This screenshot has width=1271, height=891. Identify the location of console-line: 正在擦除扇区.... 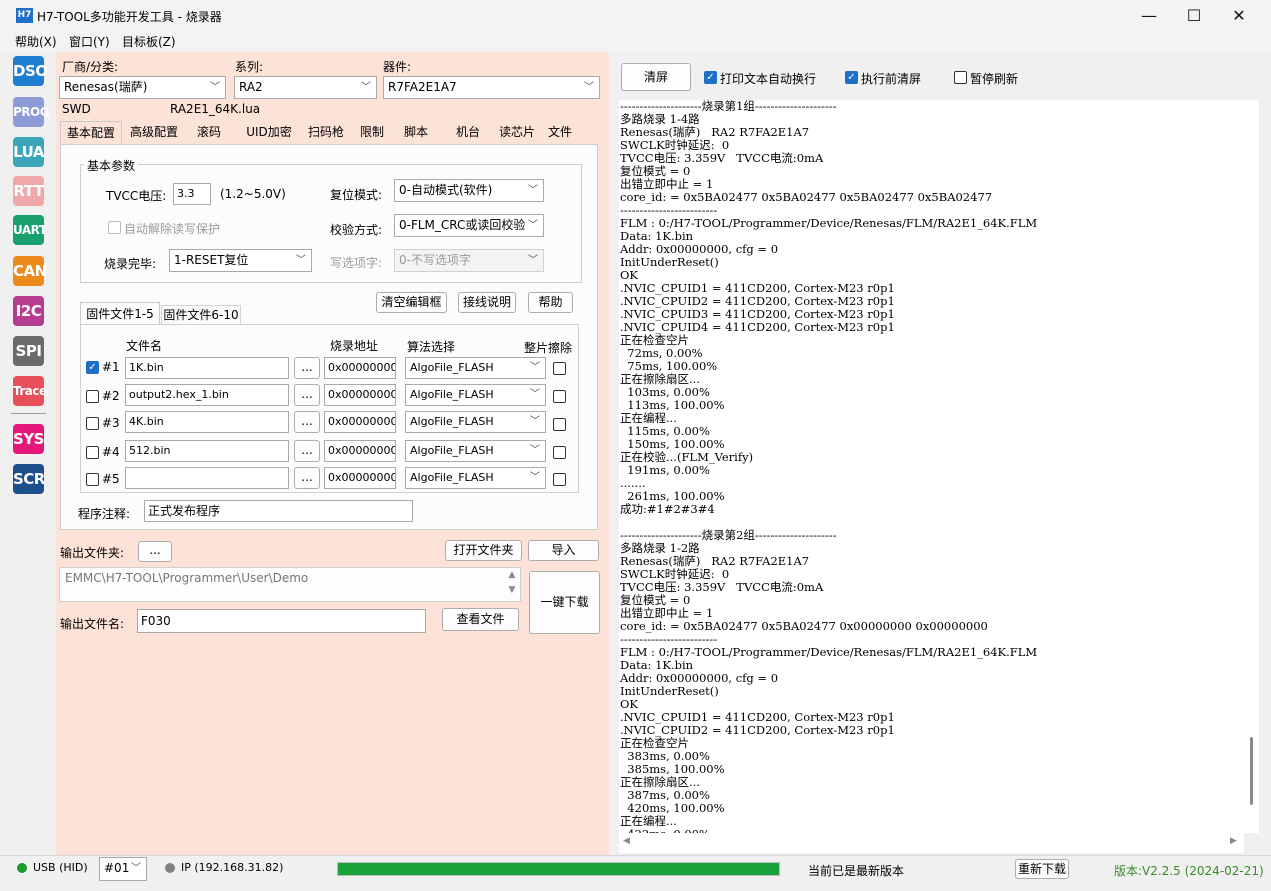
(660, 782).